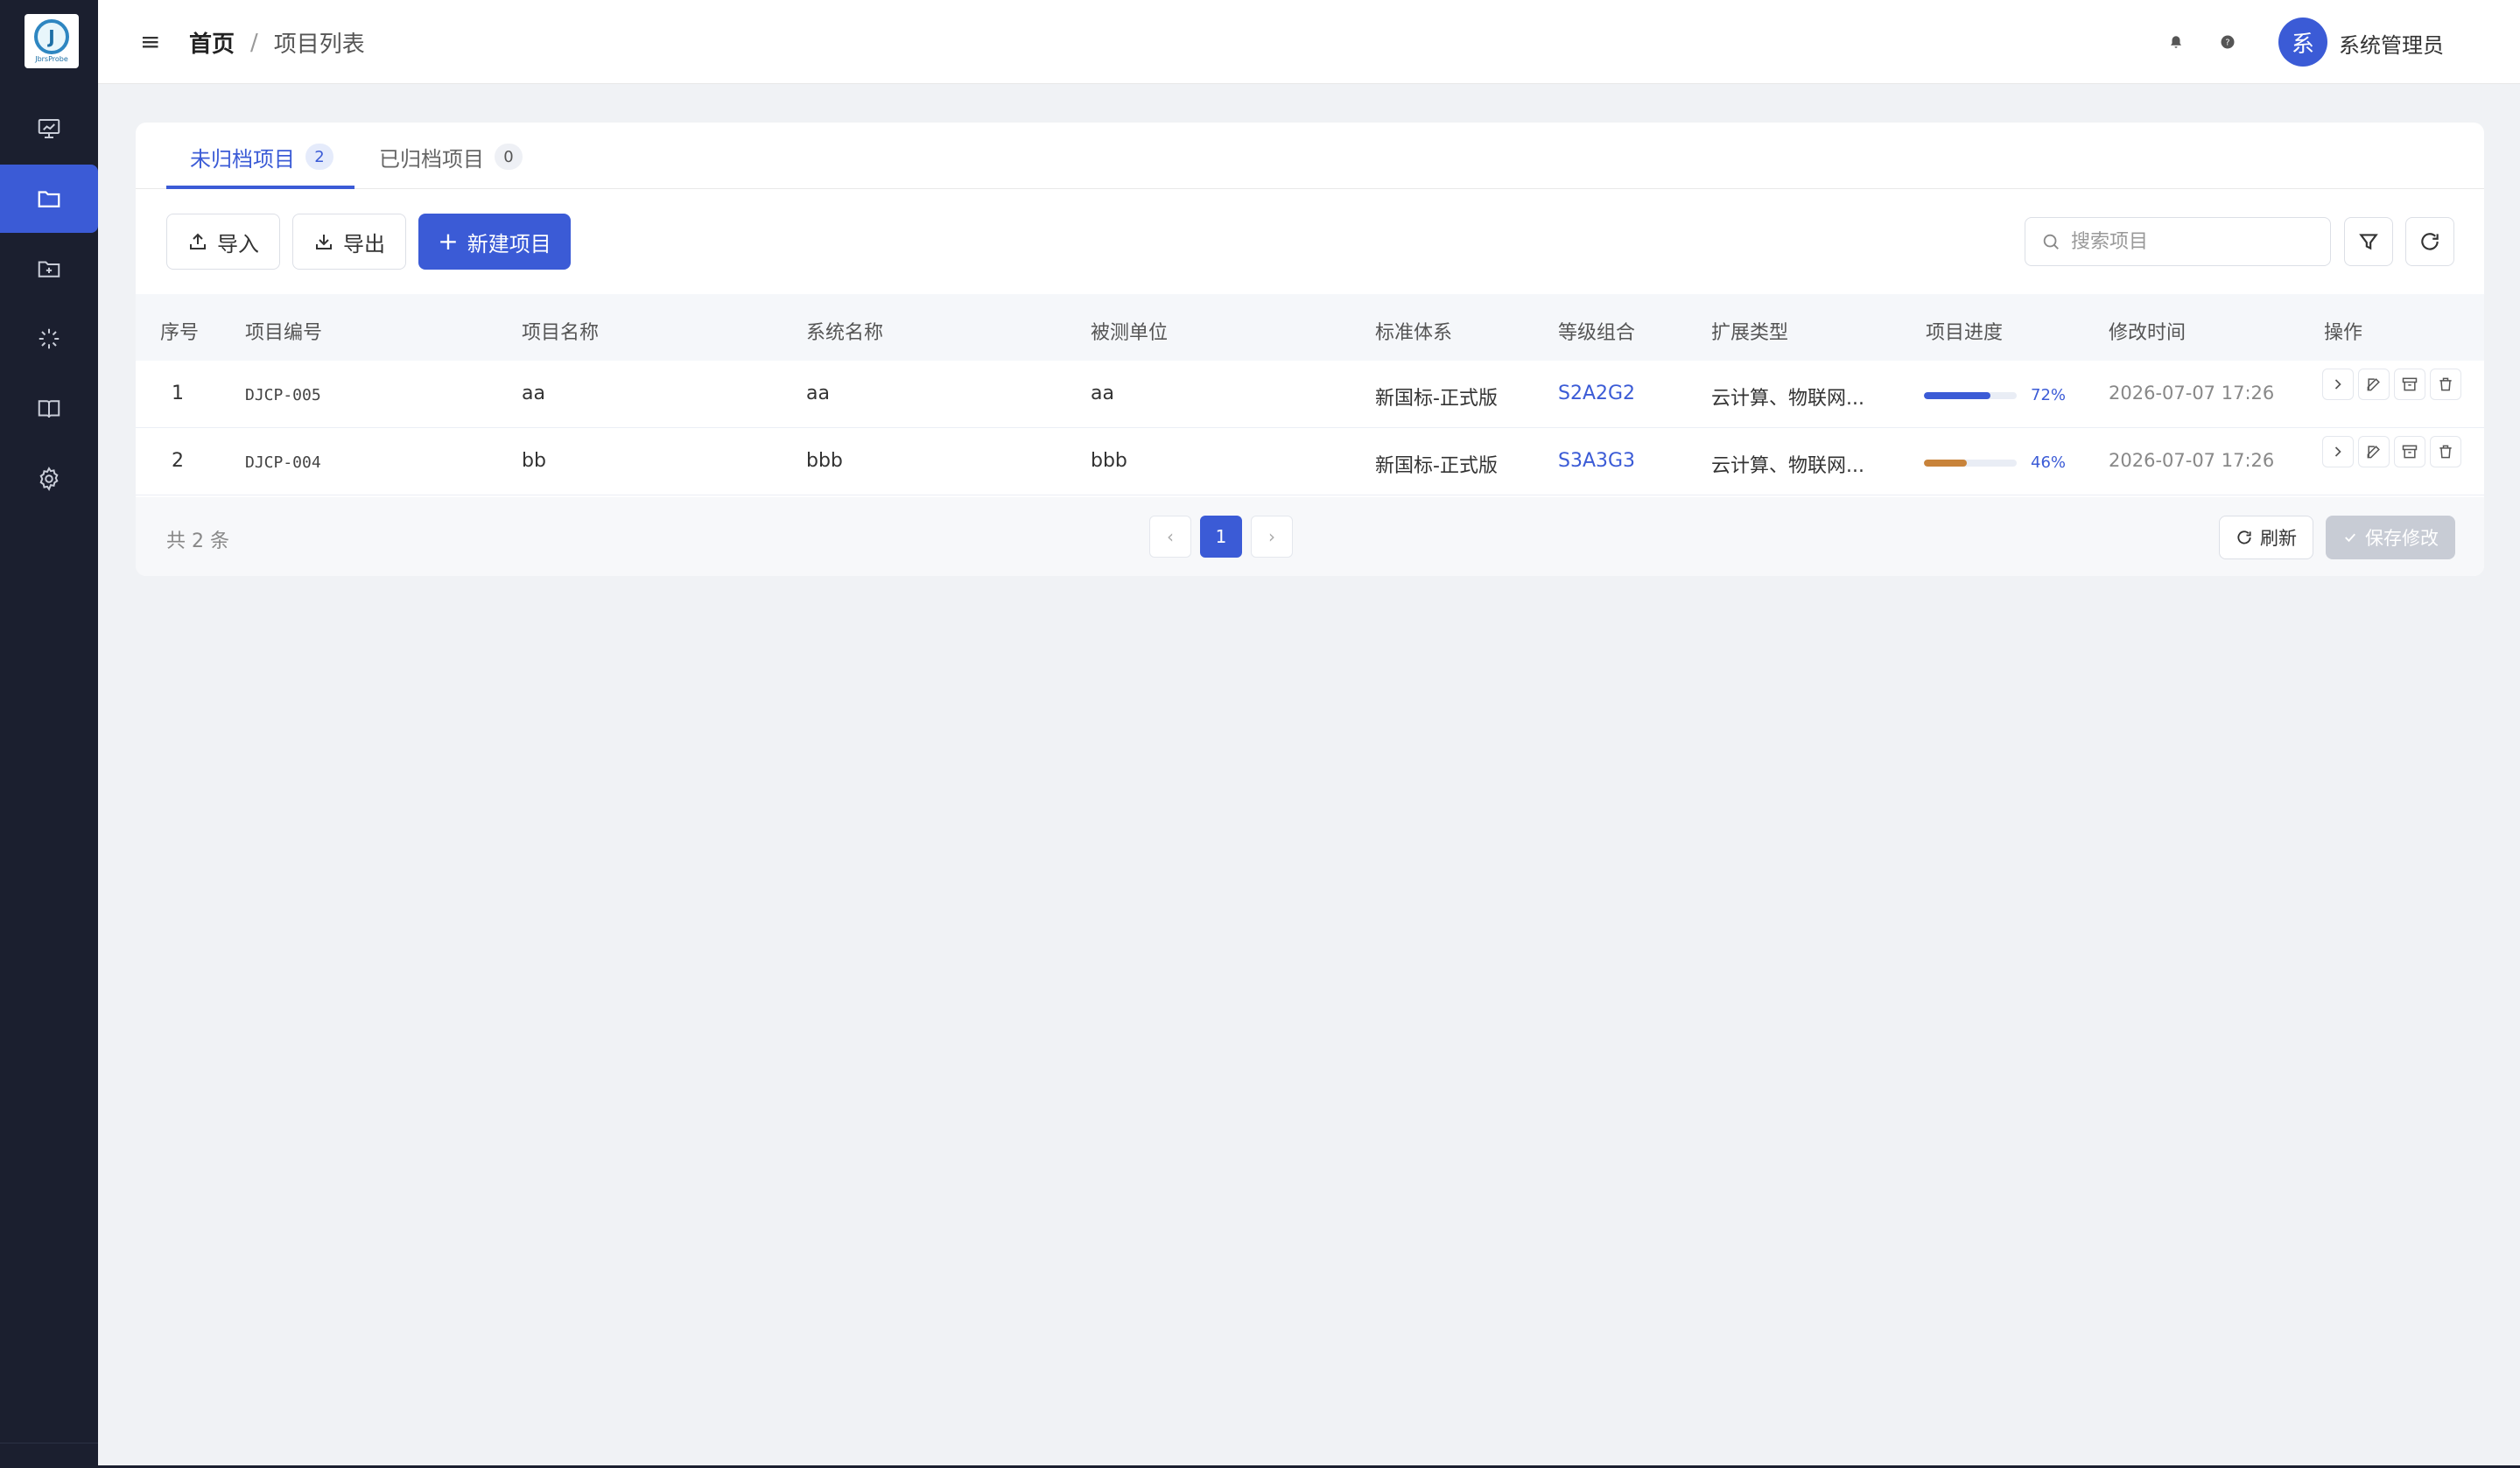  I want to click on cell-unit: bbb, so click(1109, 461).